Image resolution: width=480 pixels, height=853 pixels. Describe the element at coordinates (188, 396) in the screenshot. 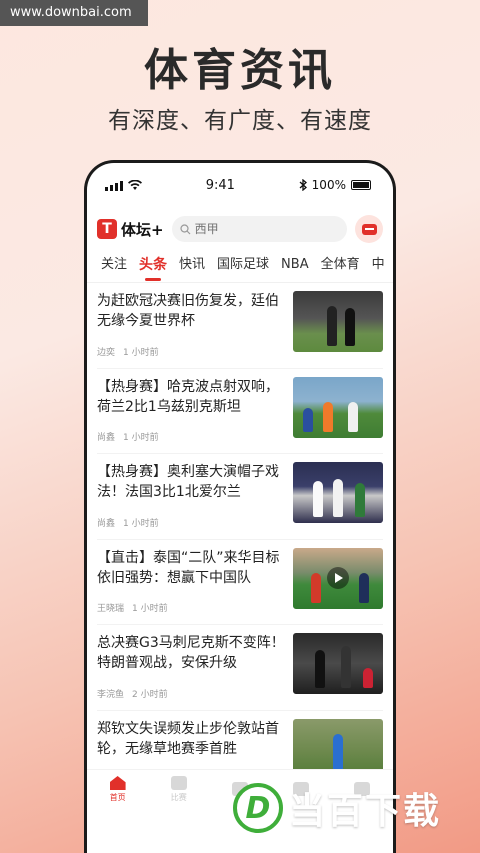

I see `news-title: 【热身赛】哈克波点射双响，荷兰2比1乌兹别克斯坦` at that location.